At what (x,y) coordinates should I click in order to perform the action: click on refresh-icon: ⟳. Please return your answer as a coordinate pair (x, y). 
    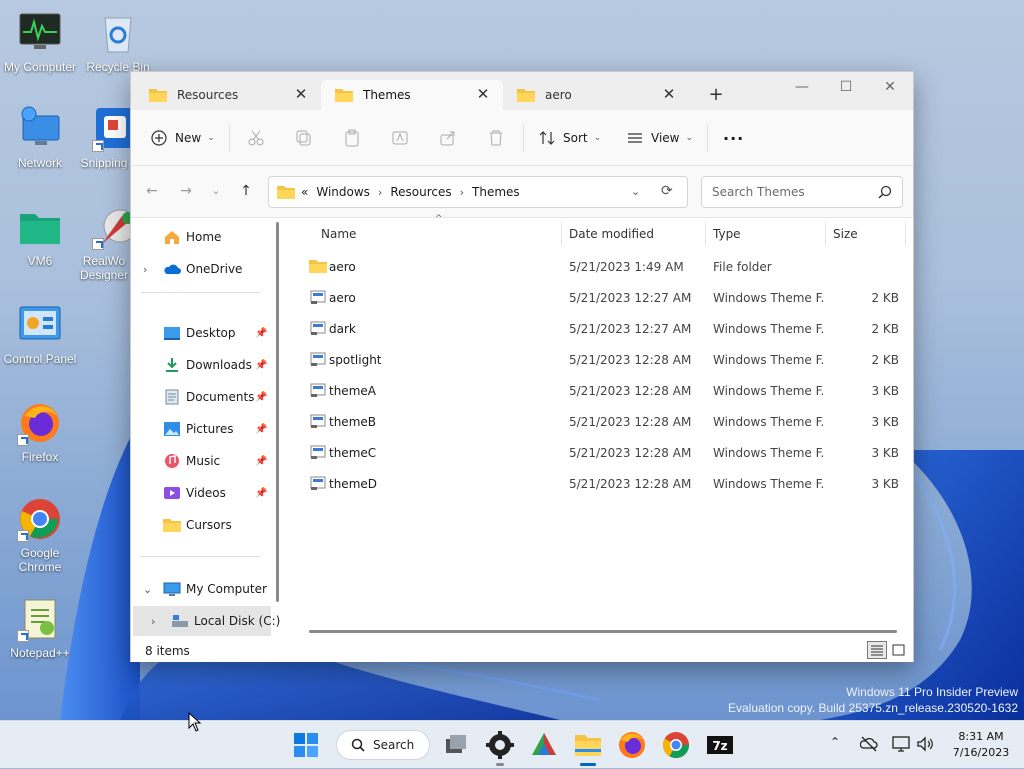
    Looking at the image, I should click on (667, 191).